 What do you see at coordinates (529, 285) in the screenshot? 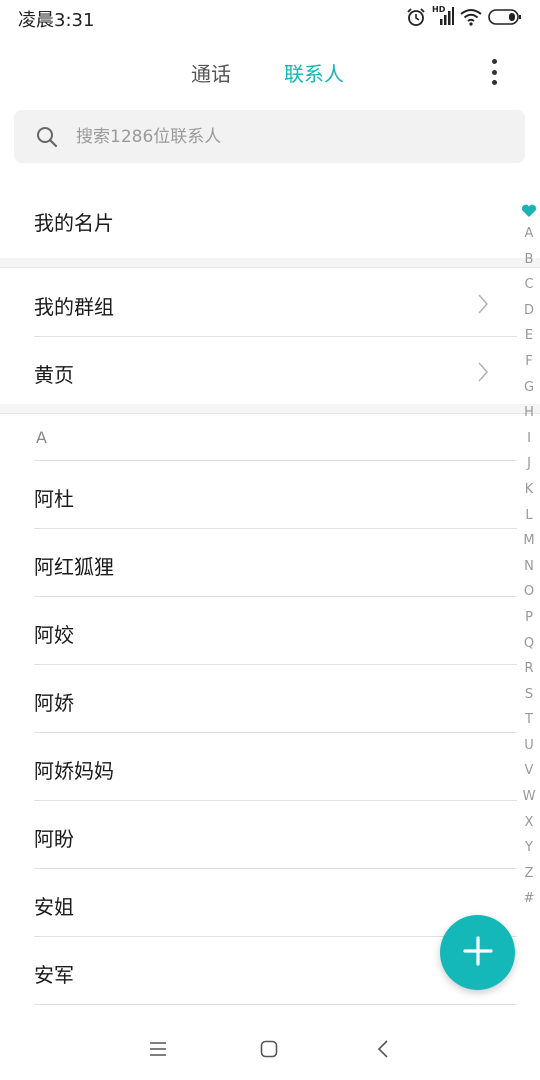
I see `alphabet-letter: C` at bounding box center [529, 285].